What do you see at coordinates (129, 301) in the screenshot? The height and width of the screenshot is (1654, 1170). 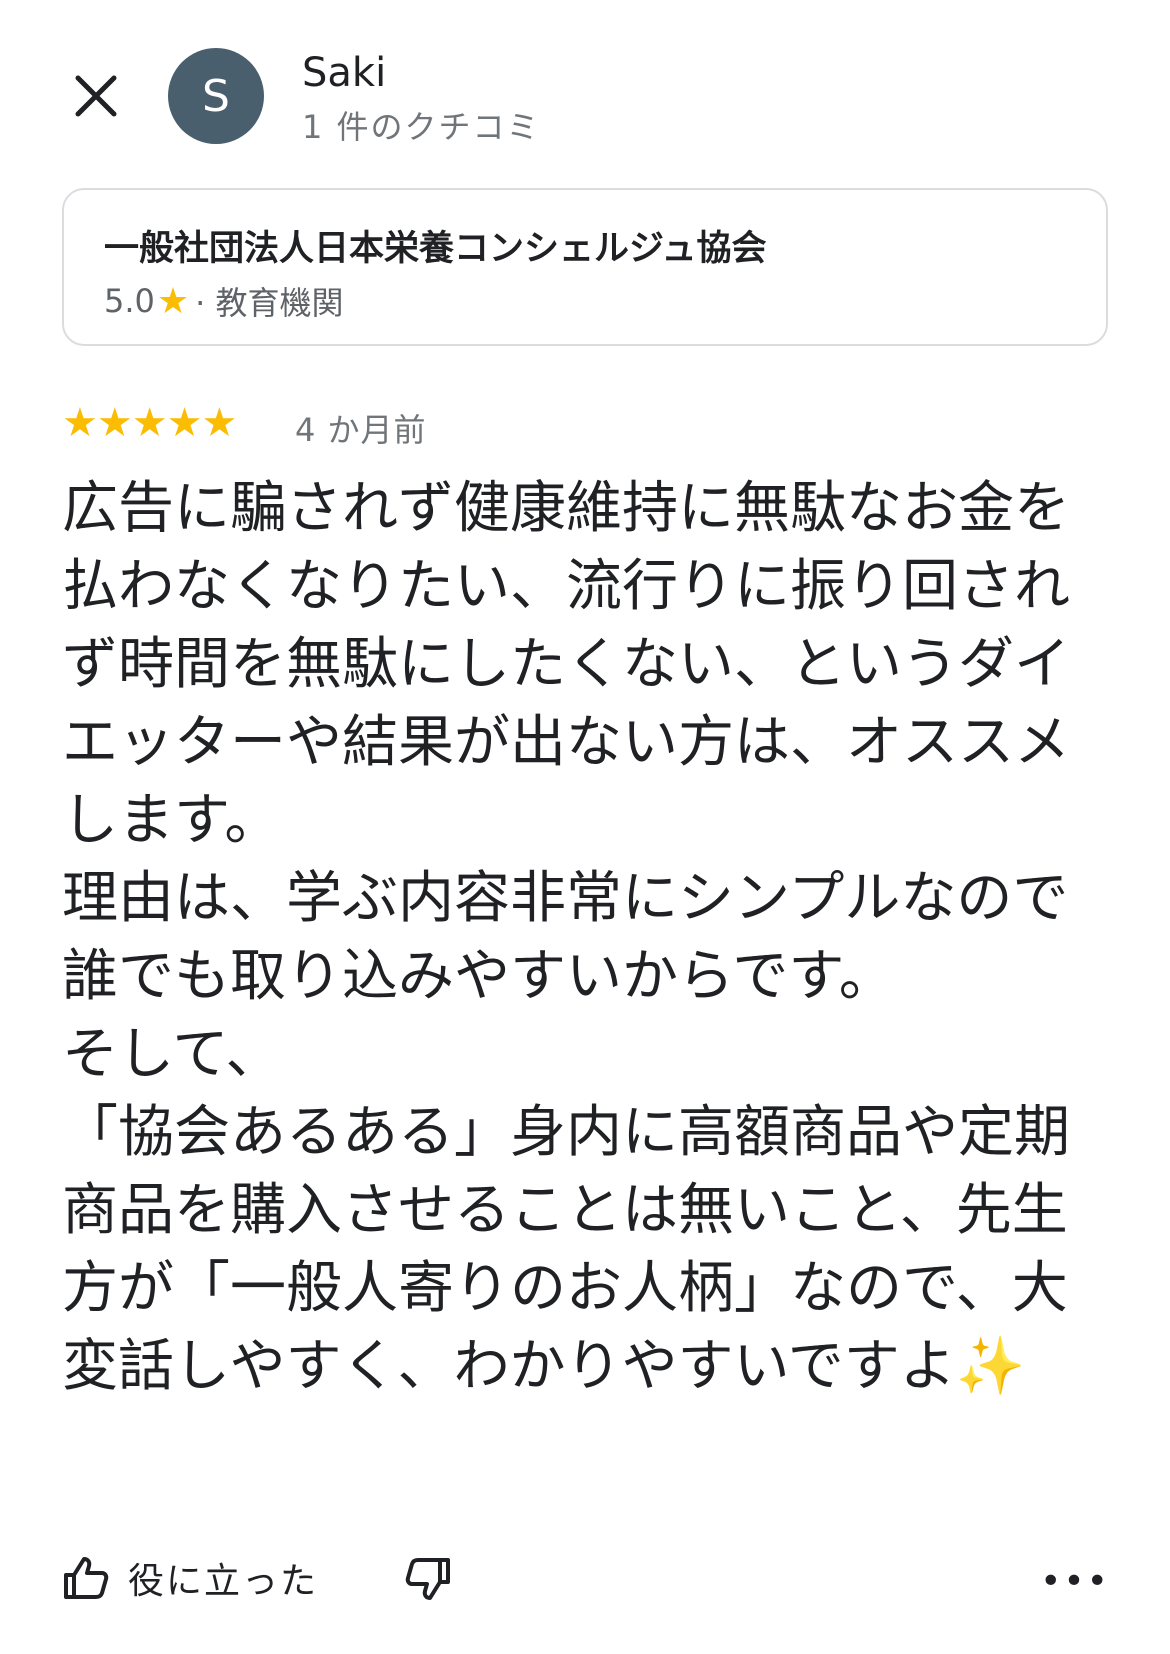 I see `place-rating: 5.0` at bounding box center [129, 301].